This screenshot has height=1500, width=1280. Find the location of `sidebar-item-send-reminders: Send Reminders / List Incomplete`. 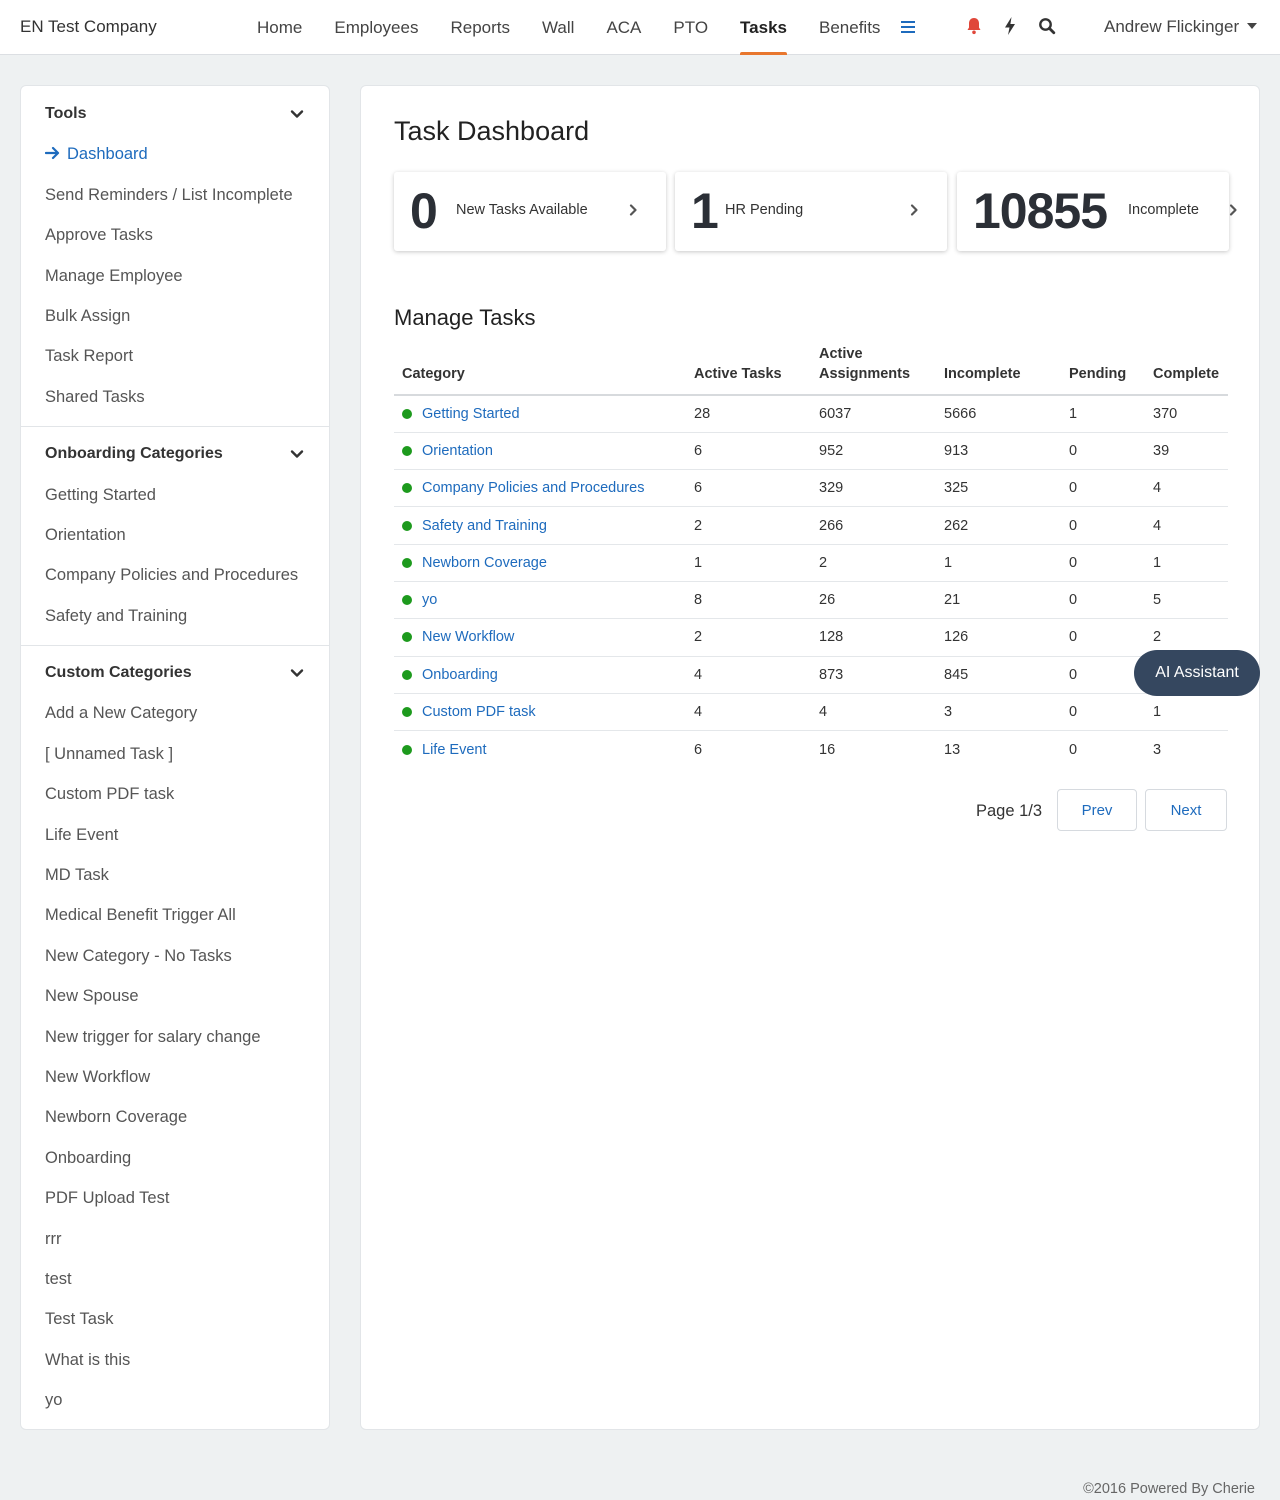

sidebar-item-send-reminders: Send Reminders / List Incomplete is located at coordinates (169, 195).